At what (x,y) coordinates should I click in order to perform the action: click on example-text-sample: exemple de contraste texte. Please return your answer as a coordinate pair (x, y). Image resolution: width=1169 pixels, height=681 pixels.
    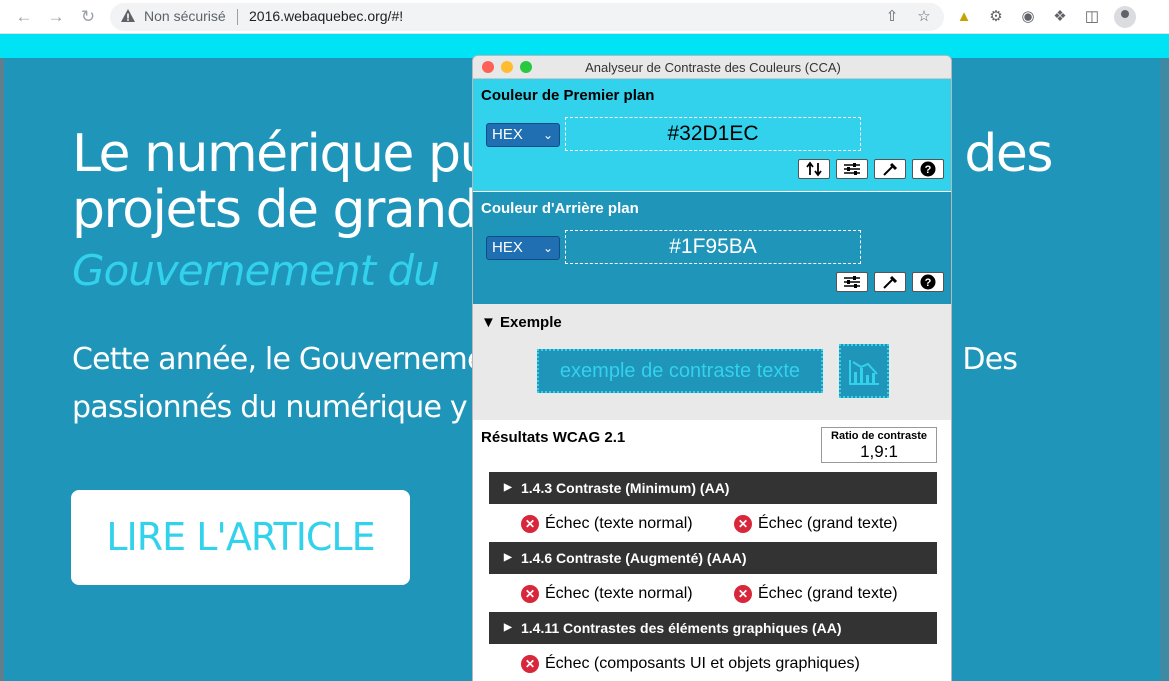
    Looking at the image, I should click on (680, 371).